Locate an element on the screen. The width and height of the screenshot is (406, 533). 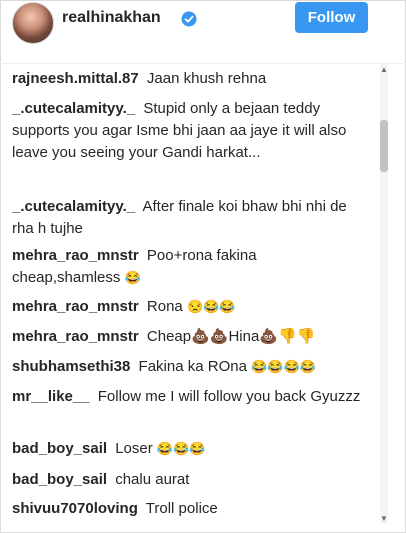
comment-item: bad_boy_sail chalu aurat is located at coordinates (187, 480).